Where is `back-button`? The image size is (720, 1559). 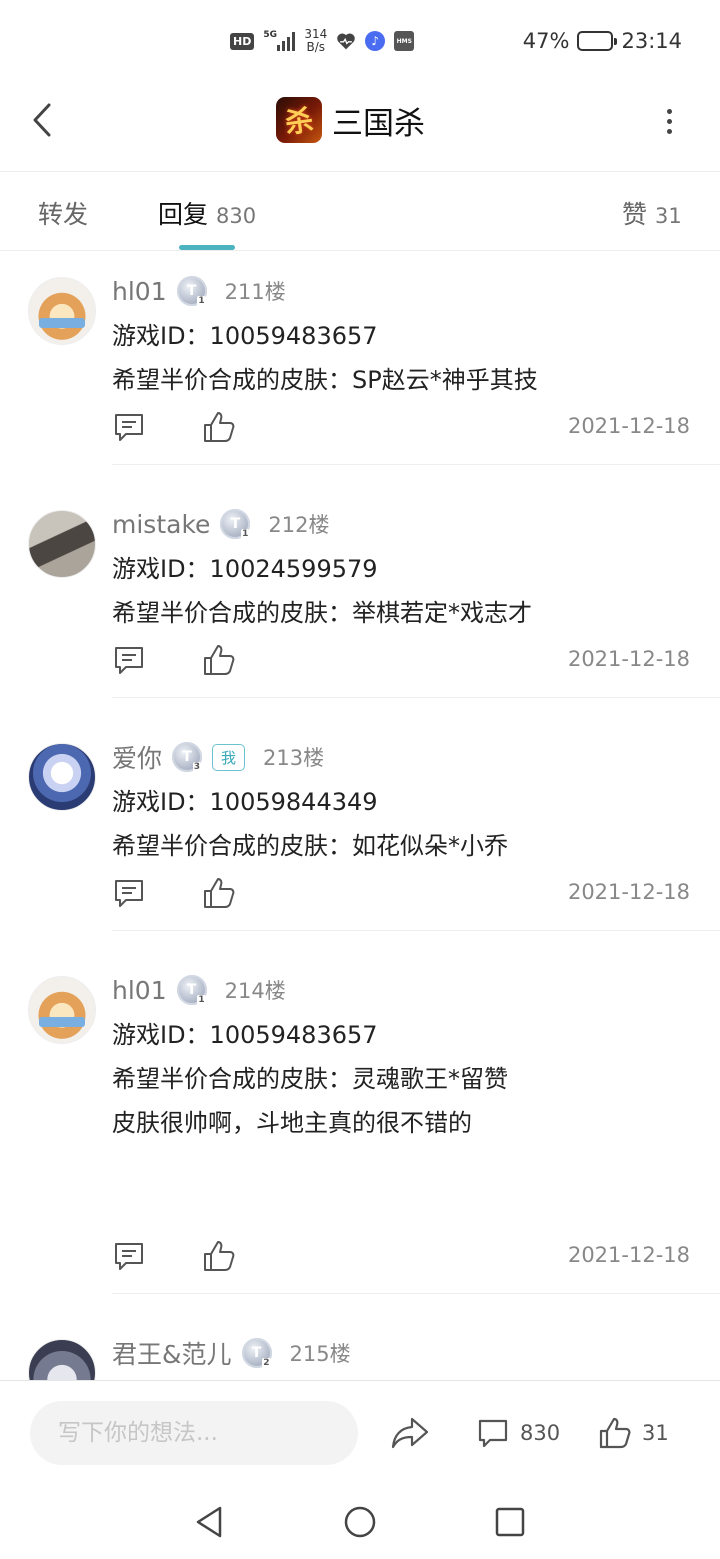
back-button is located at coordinates (42, 120).